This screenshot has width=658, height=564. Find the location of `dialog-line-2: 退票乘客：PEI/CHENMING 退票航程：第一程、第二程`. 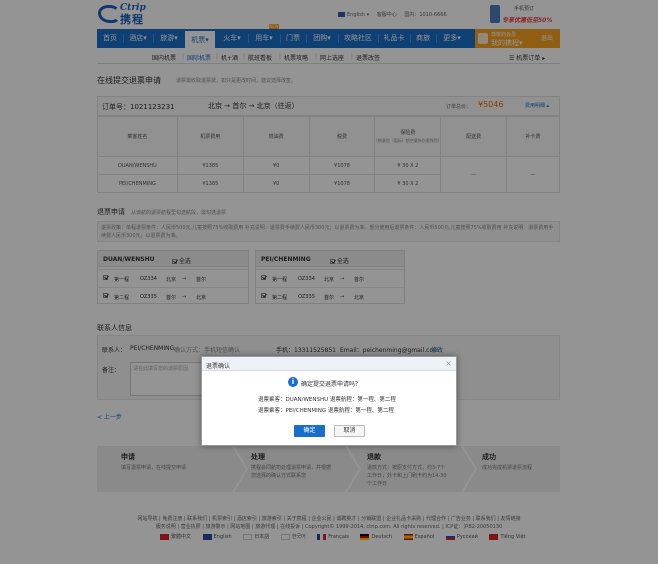

dialog-line-2: 退票乘客：PEI/CHENMING 退票航程：第一程、第二程 is located at coordinates (326, 411).